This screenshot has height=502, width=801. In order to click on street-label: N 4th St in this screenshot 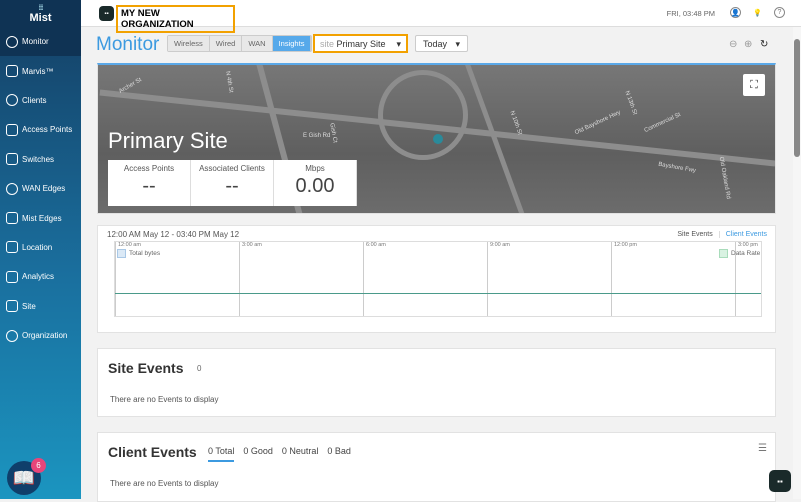, I will do `click(229, 82)`.